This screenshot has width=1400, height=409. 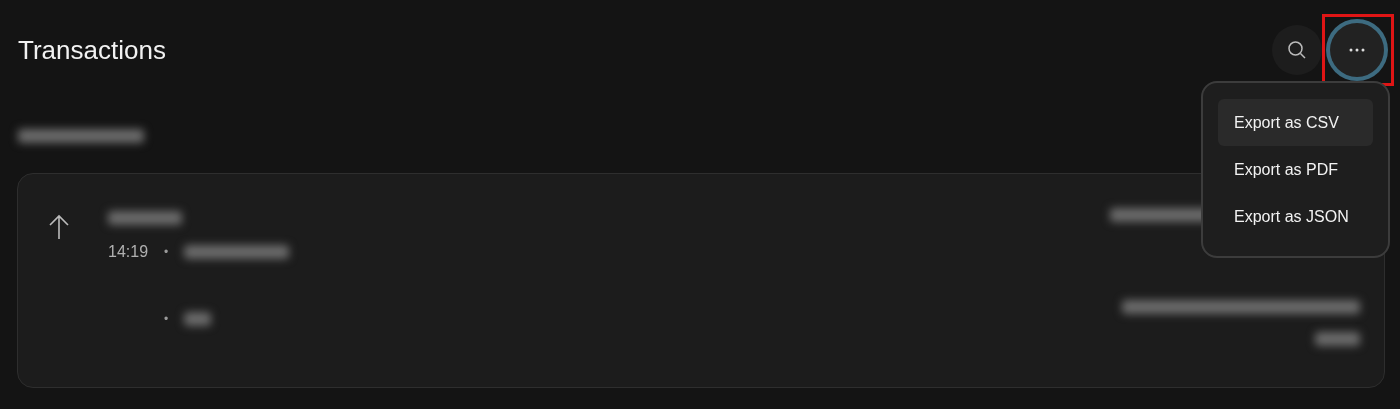 I want to click on menu-item: Export as CSV, so click(x=1295, y=122).